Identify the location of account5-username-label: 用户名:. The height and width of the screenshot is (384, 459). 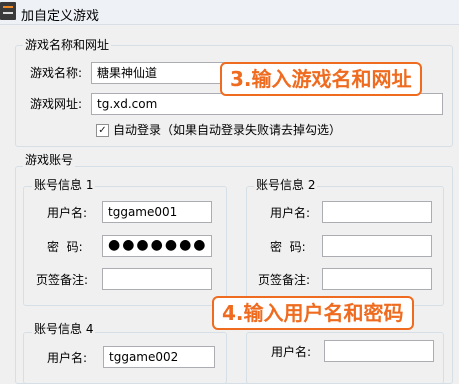
(291, 352).